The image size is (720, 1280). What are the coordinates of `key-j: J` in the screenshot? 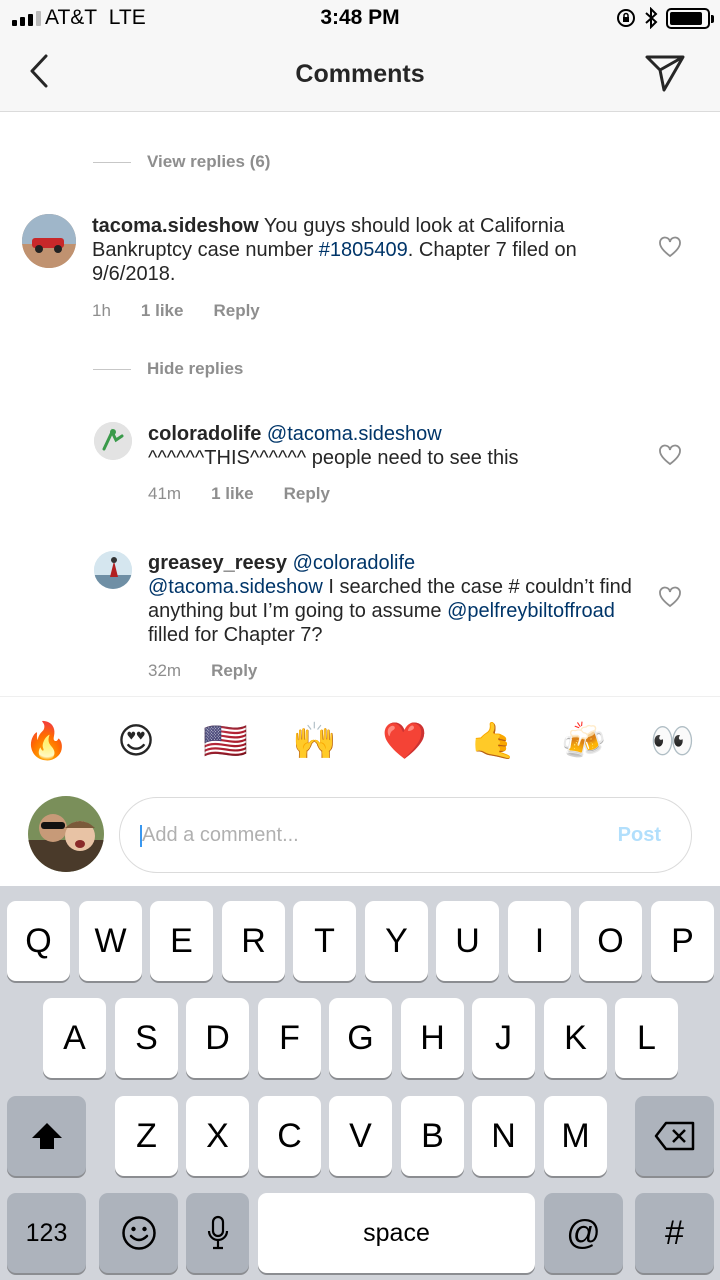 It's located at (503, 1038).